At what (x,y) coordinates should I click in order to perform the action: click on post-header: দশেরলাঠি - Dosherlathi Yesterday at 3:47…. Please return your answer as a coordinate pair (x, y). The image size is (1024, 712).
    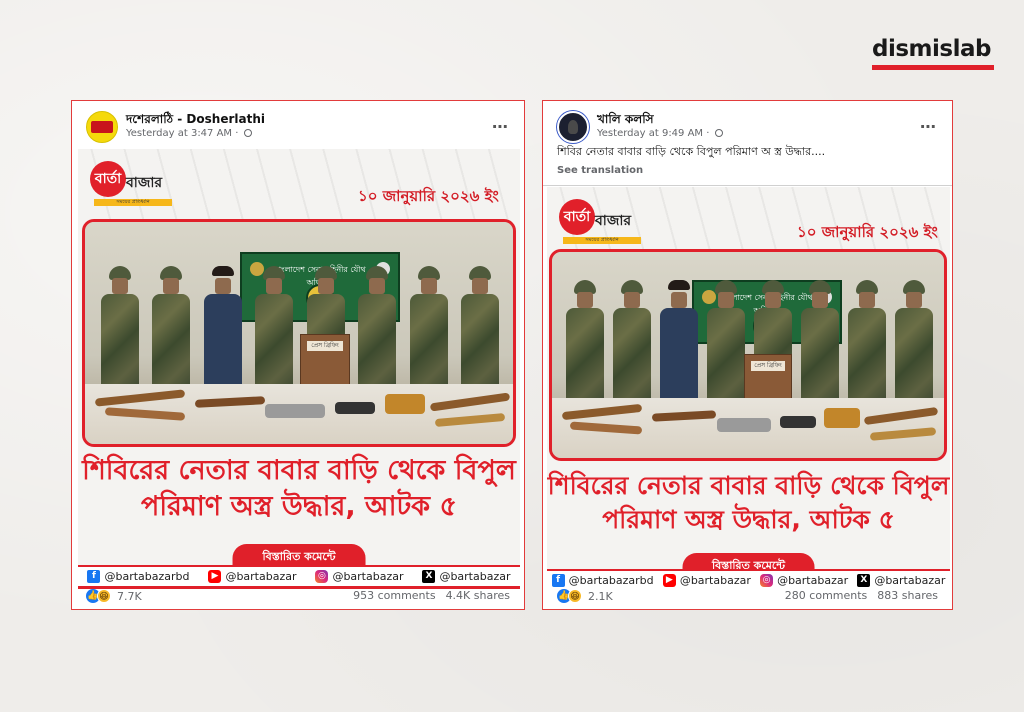
    Looking at the image, I should click on (298, 127).